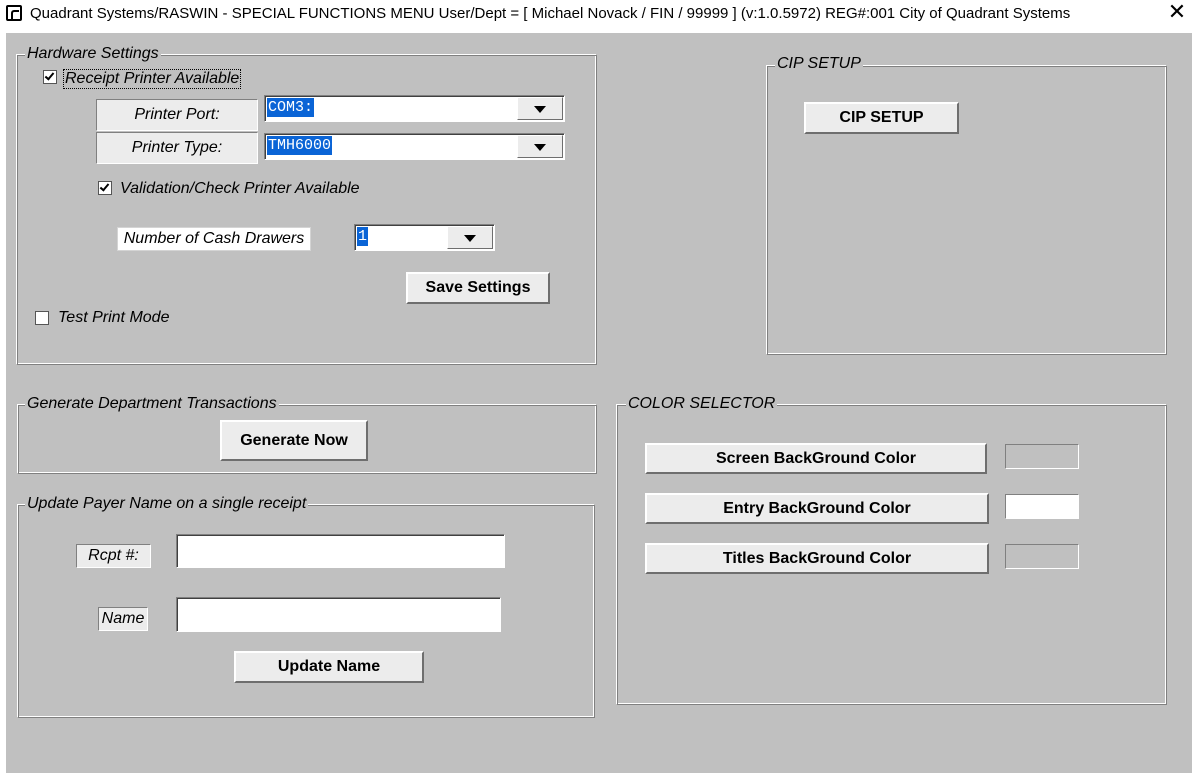 Image resolution: width=1195 pixels, height=773 pixels. Describe the element at coordinates (881, 118) in the screenshot. I see `cip-setup-button: CIP SETUP` at that location.